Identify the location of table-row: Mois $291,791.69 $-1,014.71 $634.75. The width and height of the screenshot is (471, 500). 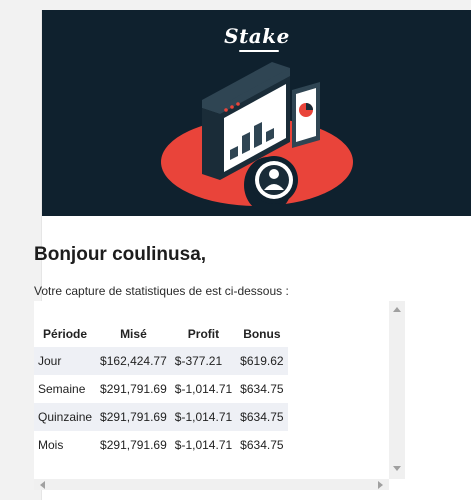
(161, 445).